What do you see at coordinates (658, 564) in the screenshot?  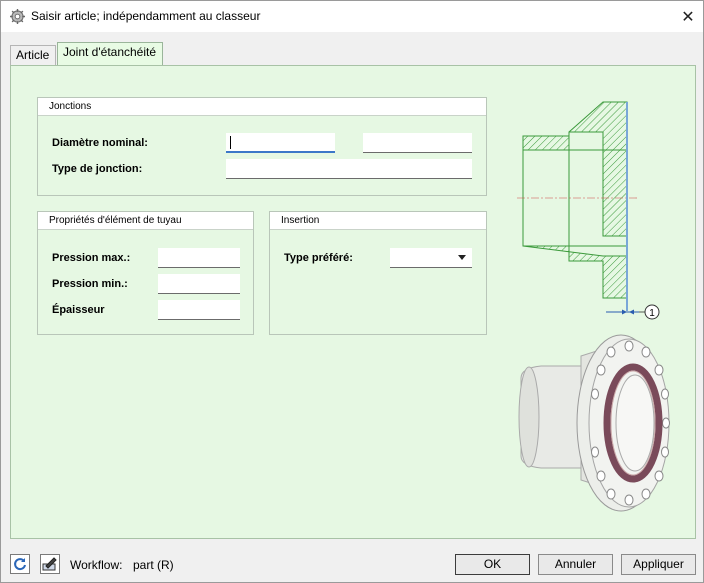 I see `apply-button: Appliquer` at bounding box center [658, 564].